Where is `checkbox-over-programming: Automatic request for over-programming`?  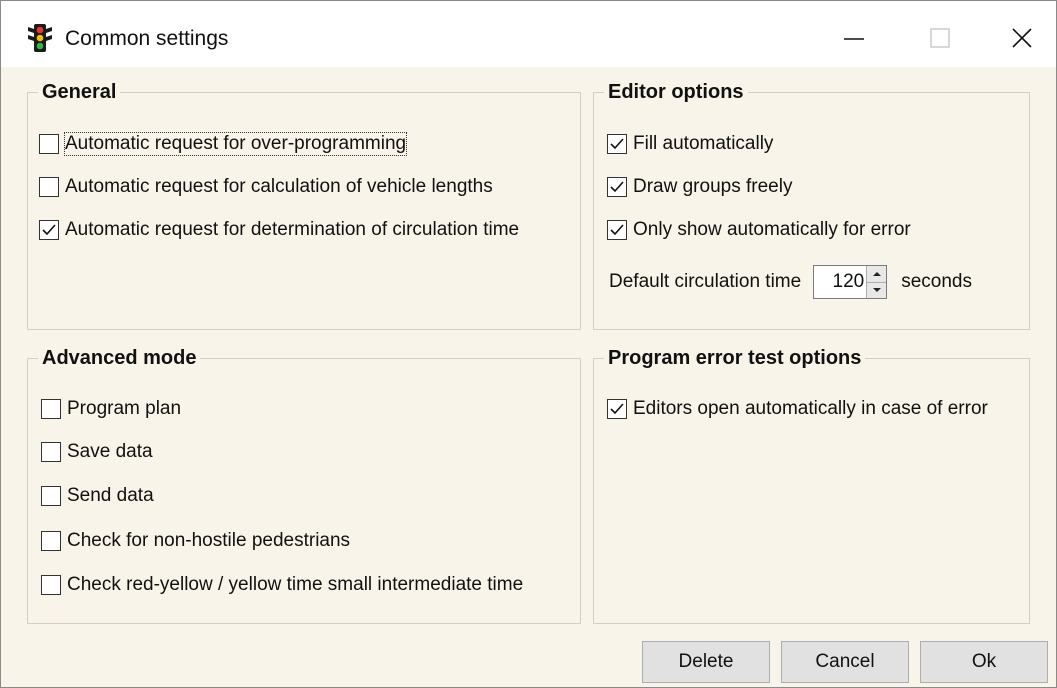 checkbox-over-programming: Automatic request for over-programming is located at coordinates (223, 144).